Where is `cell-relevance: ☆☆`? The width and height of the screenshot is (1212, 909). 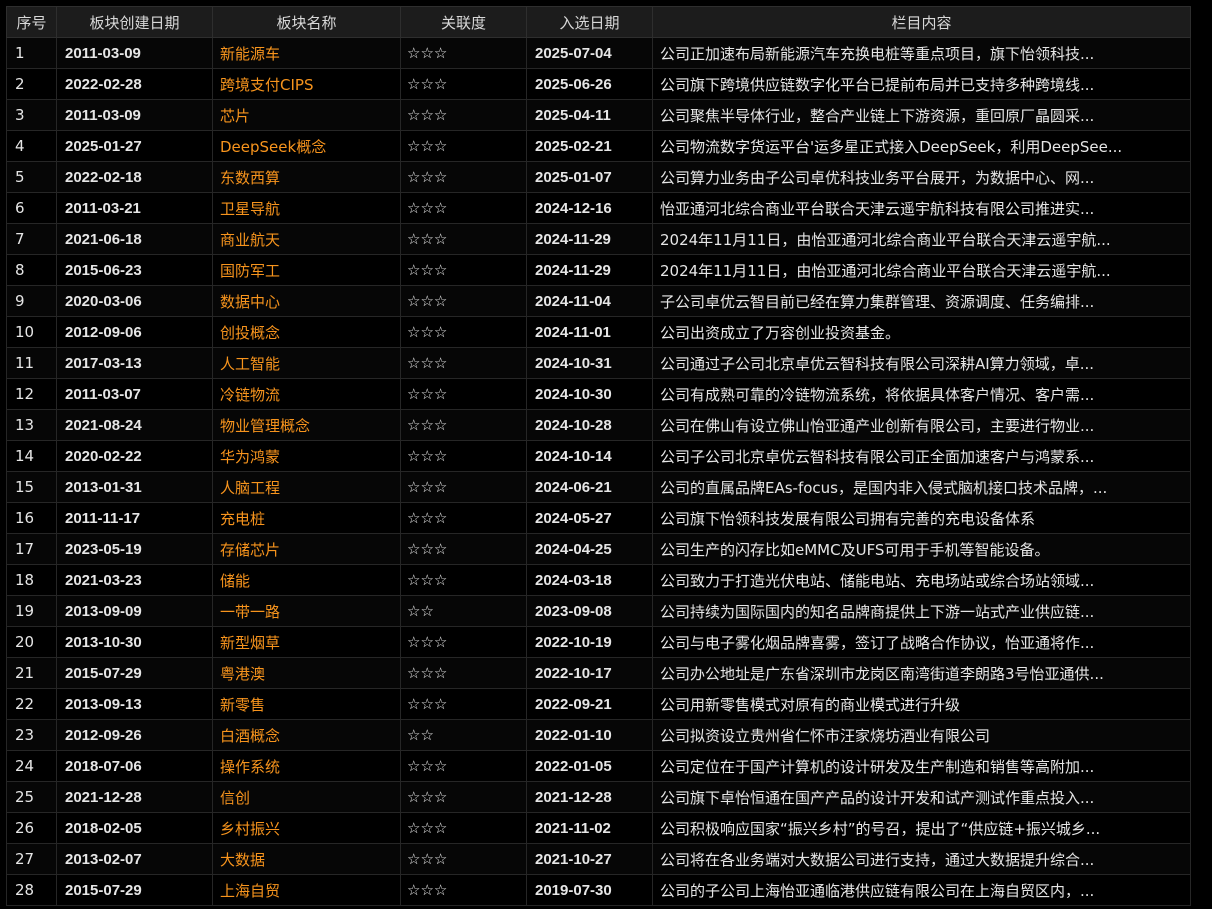
cell-relevance: ☆☆ is located at coordinates (463, 735).